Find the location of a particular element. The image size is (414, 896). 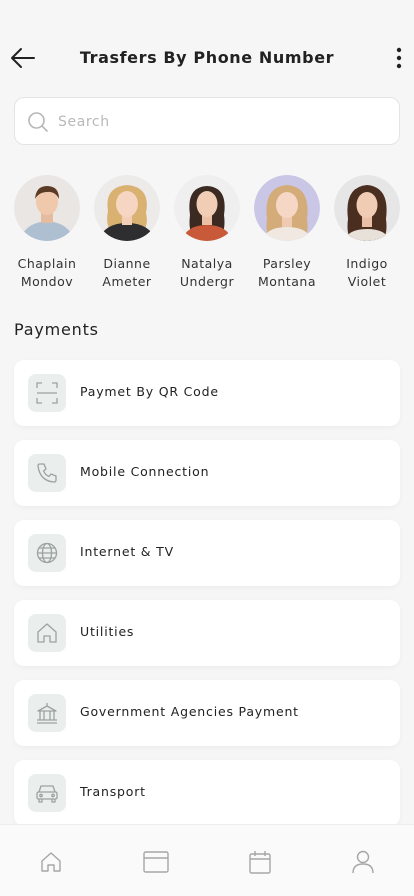

top-bar: Trasfers By Phone Number is located at coordinates (207, 58).